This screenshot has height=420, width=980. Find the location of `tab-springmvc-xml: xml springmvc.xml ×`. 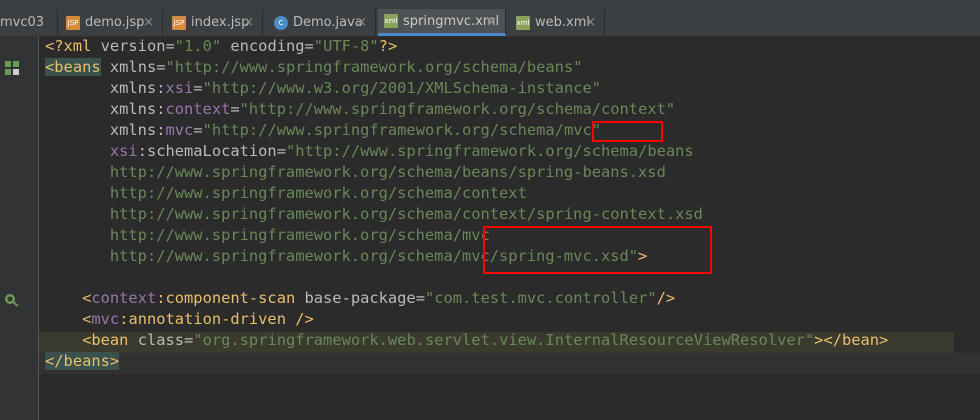

tab-springmvc-xml: xml springmvc.xml × is located at coordinates (442, 22).